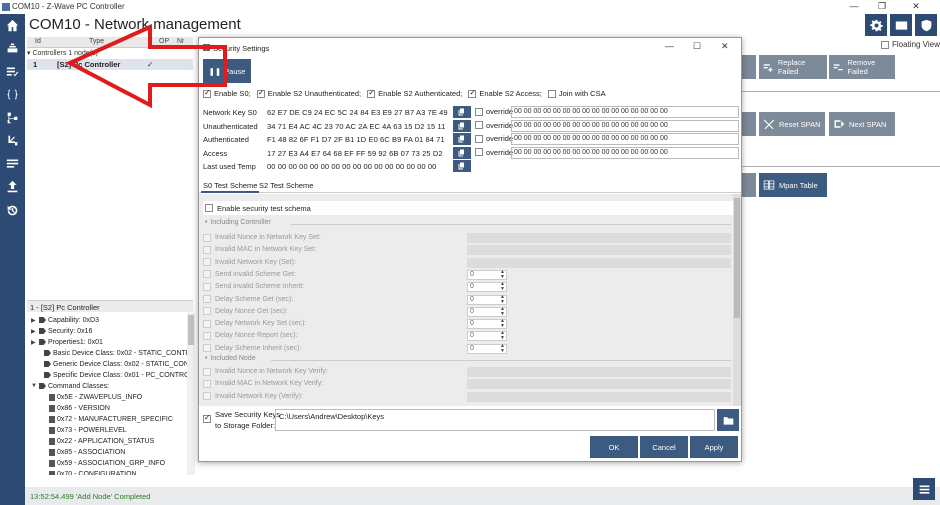  I want to click on braces-icon, so click(12, 94).